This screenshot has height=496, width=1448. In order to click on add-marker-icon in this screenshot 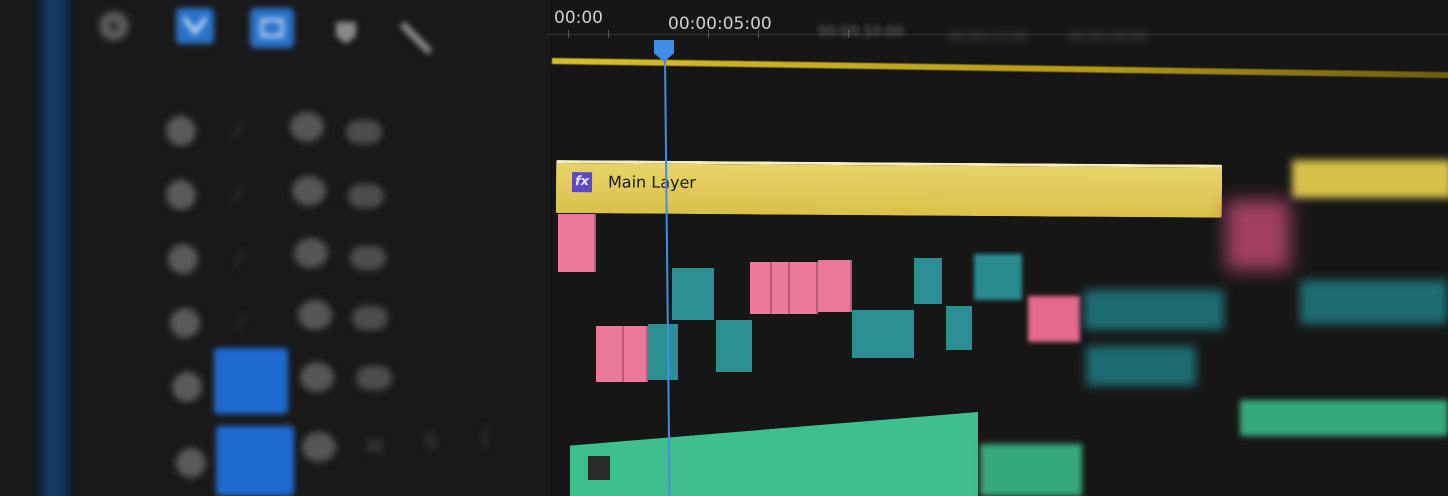, I will do `click(346, 32)`.